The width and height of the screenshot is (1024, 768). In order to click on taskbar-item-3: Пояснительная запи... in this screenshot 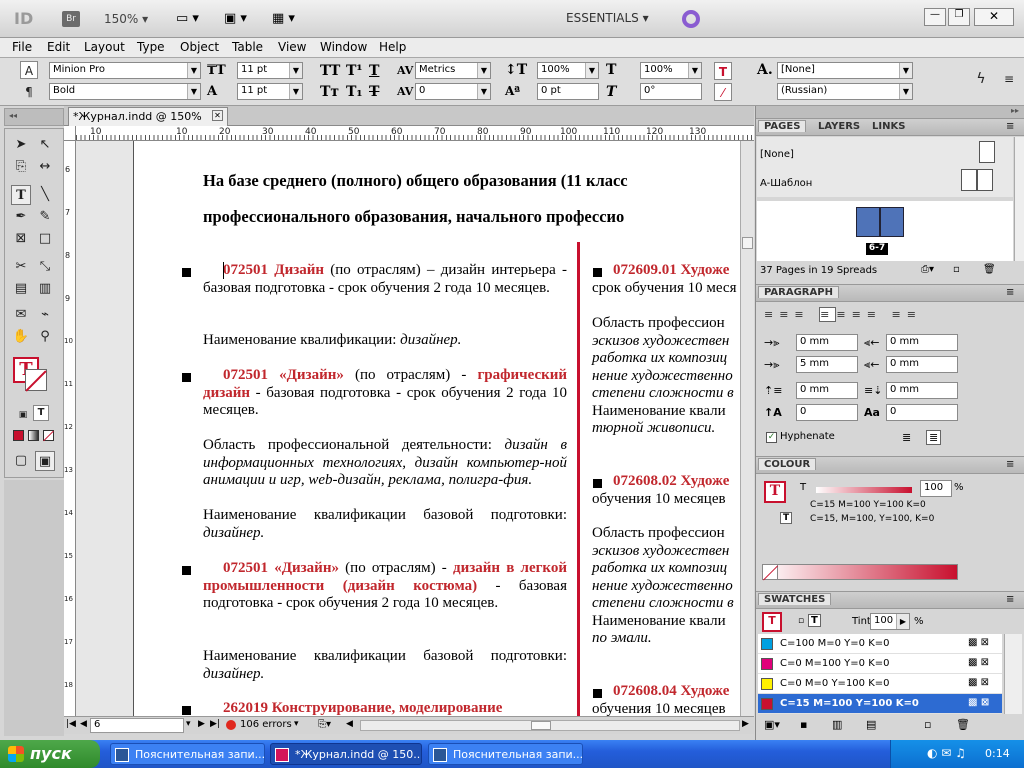, I will do `click(505, 754)`.